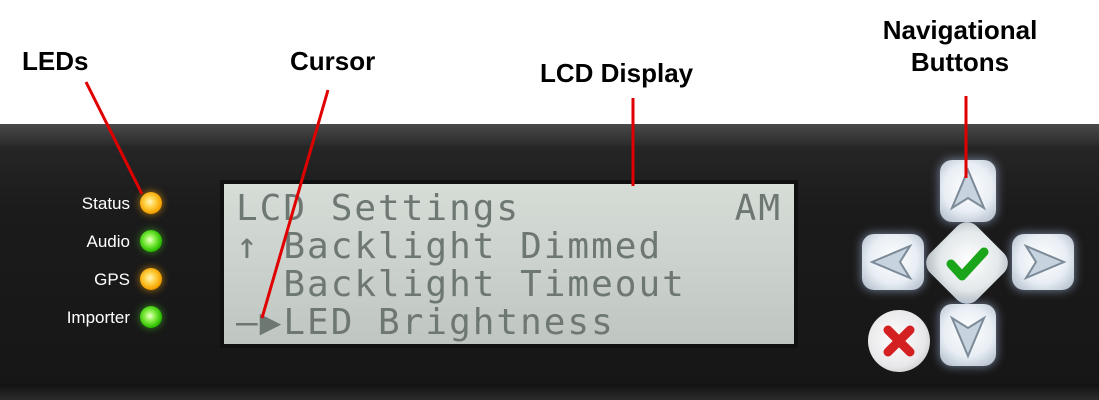  What do you see at coordinates (114, 138) in the screenshot?
I see `leds-callout-line` at bounding box center [114, 138].